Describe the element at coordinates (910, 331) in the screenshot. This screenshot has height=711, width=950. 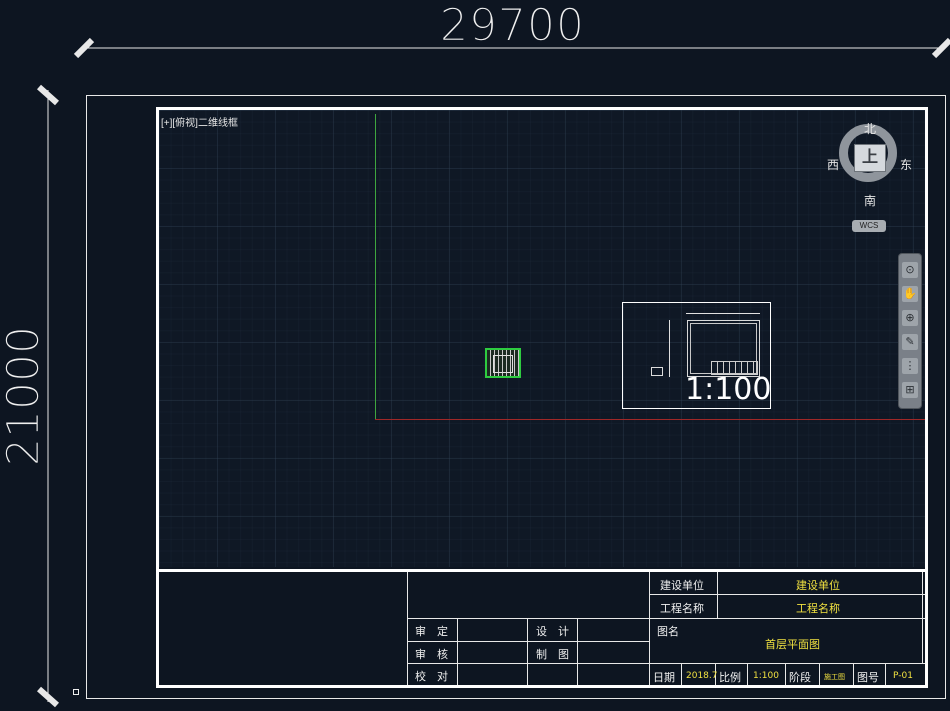
I see `navigation-bar: ⊙ ✋ ⊕ ✎ ⋮ ⊞` at that location.